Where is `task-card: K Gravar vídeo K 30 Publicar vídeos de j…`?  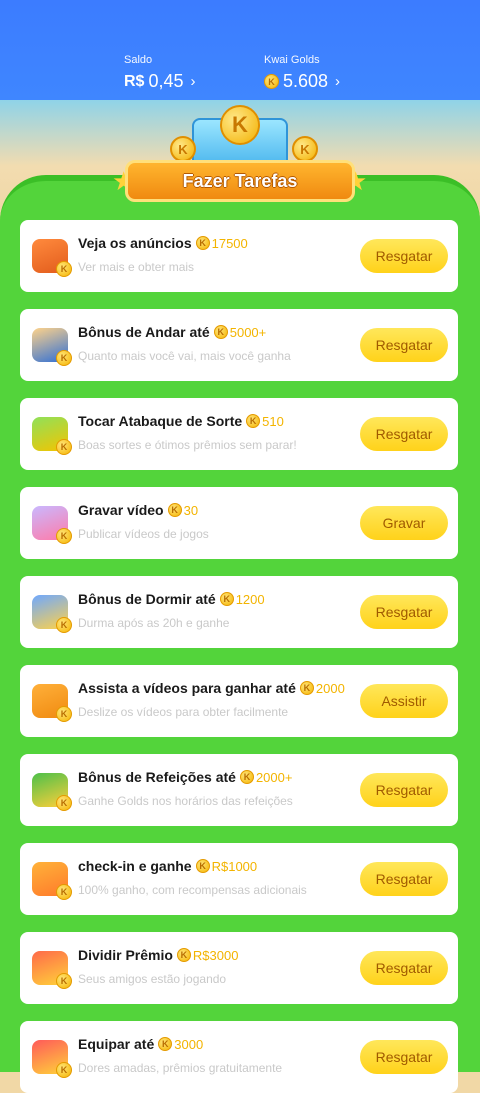 task-card: K Gravar vídeo K 30 Publicar vídeos de j… is located at coordinates (239, 523).